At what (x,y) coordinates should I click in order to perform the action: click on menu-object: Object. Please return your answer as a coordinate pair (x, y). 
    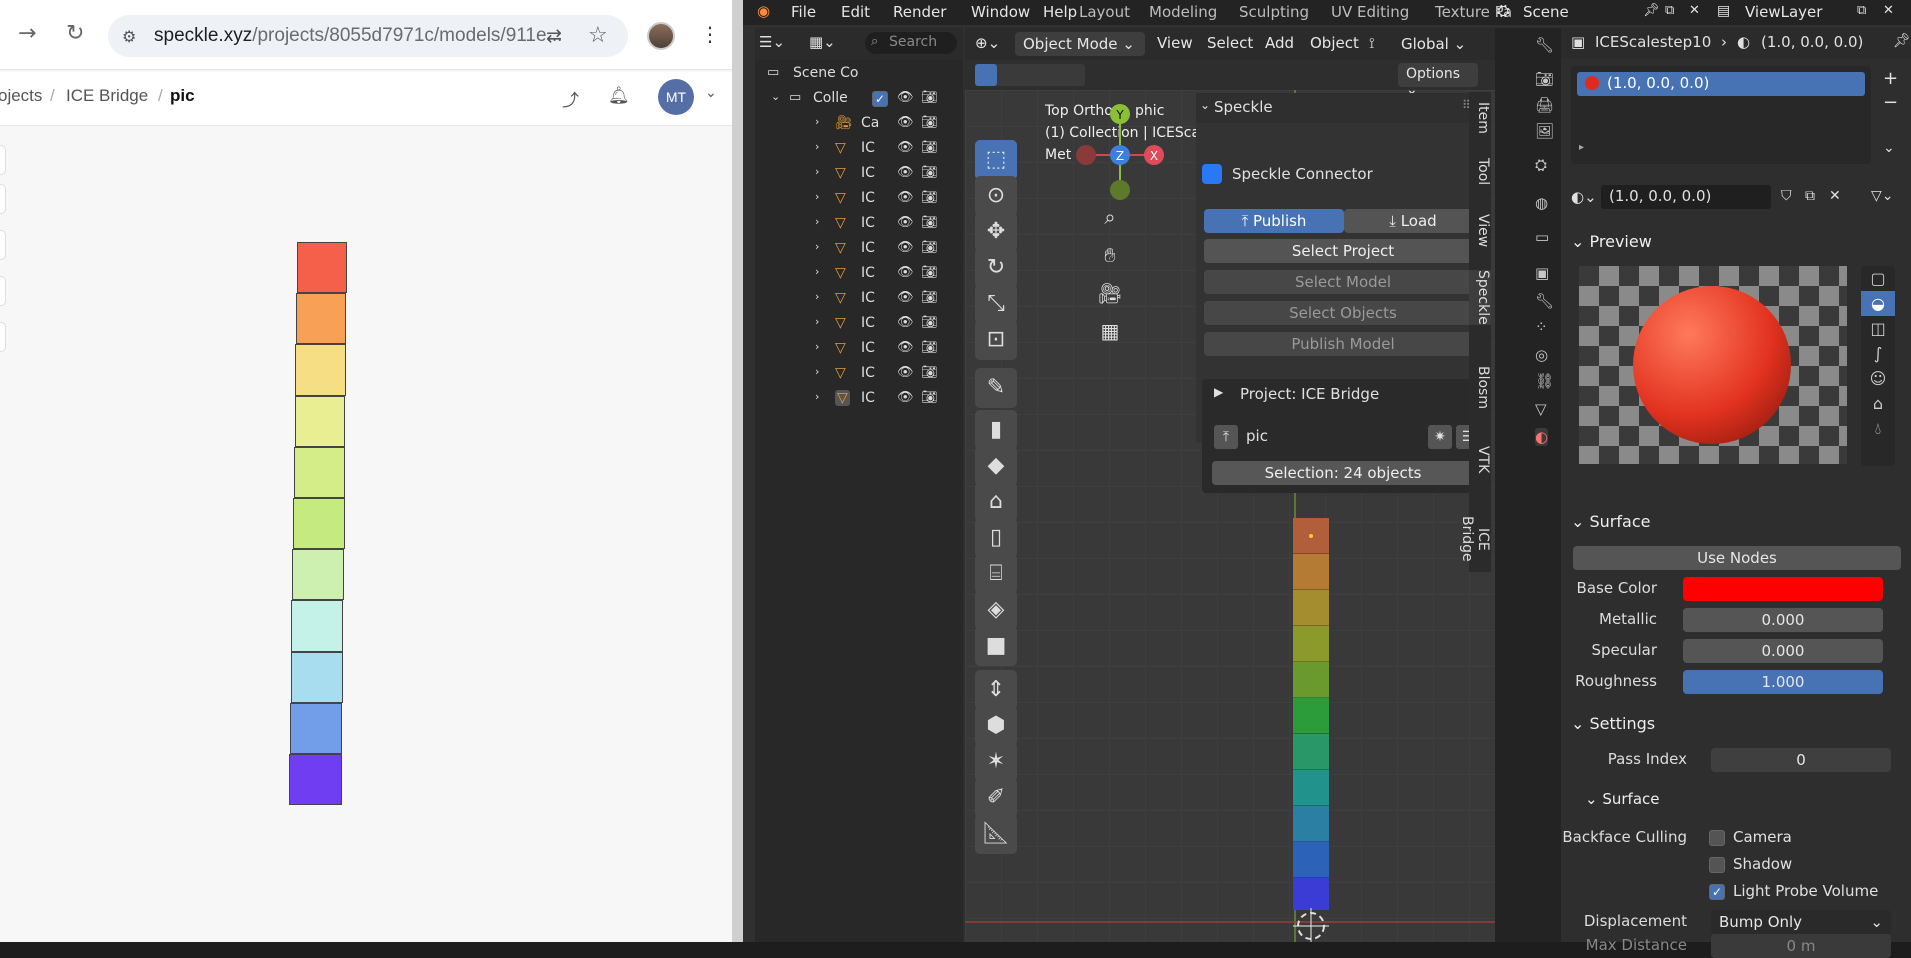
    Looking at the image, I should click on (1334, 43).